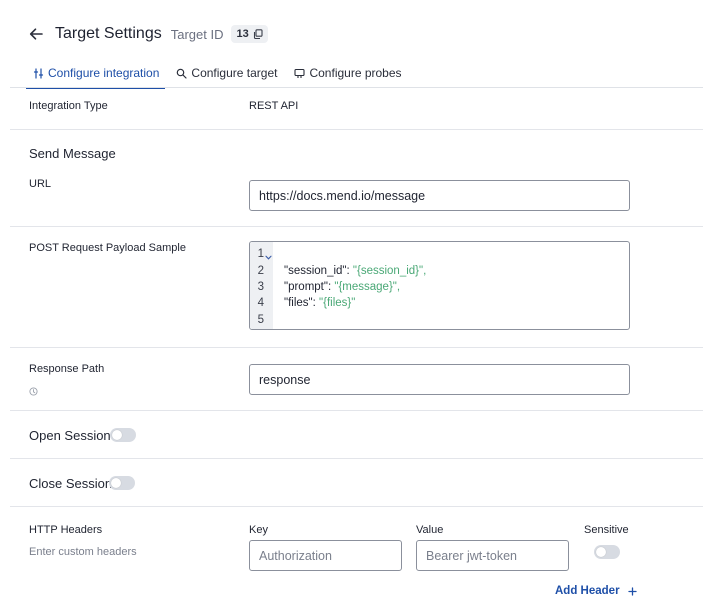  Describe the element at coordinates (36, 34) in the screenshot. I see `back-arrow-icon` at that location.